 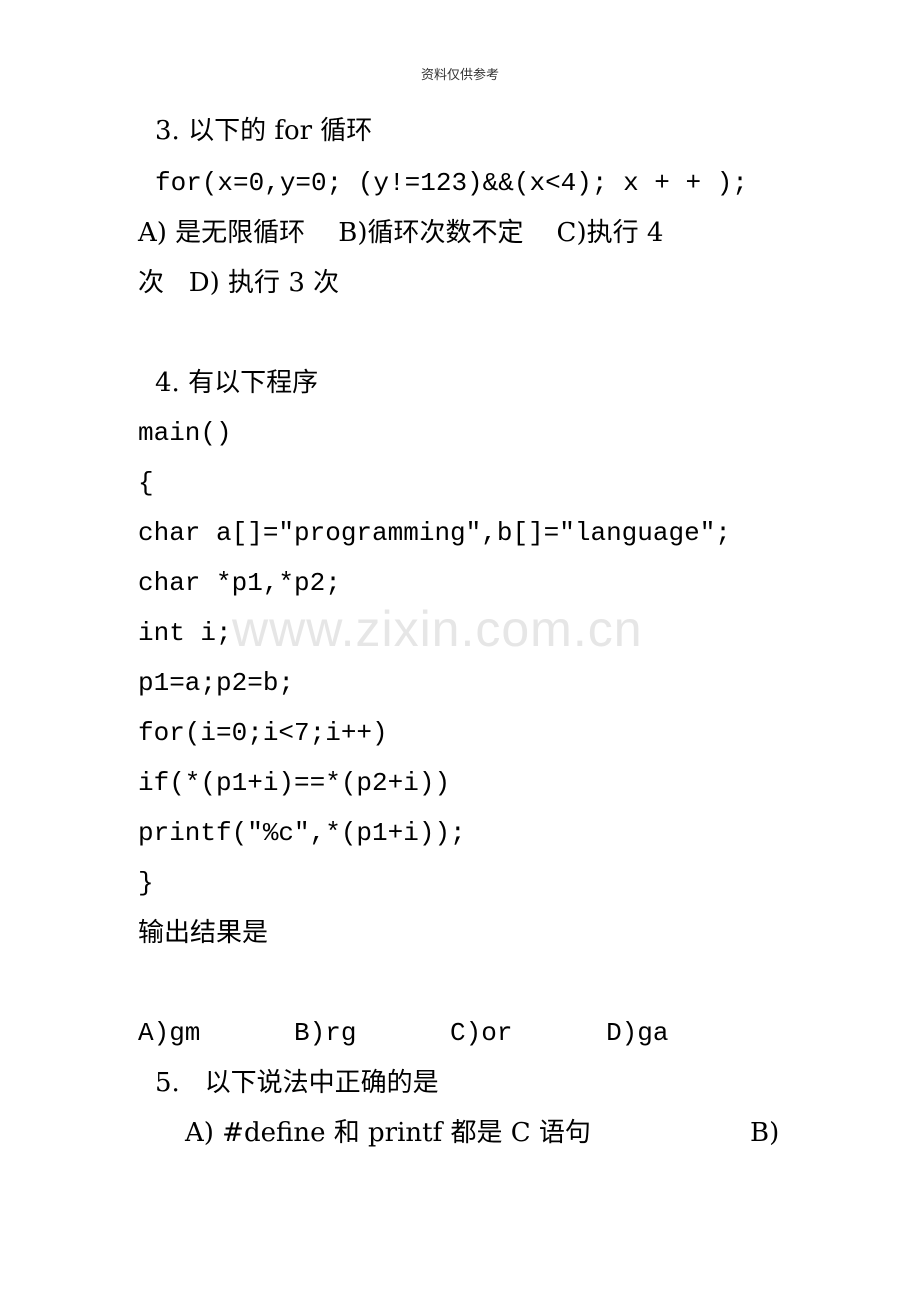 What do you see at coordinates (437, 629) in the screenshot?
I see `watermark: www.zixin.com.cn` at bounding box center [437, 629].